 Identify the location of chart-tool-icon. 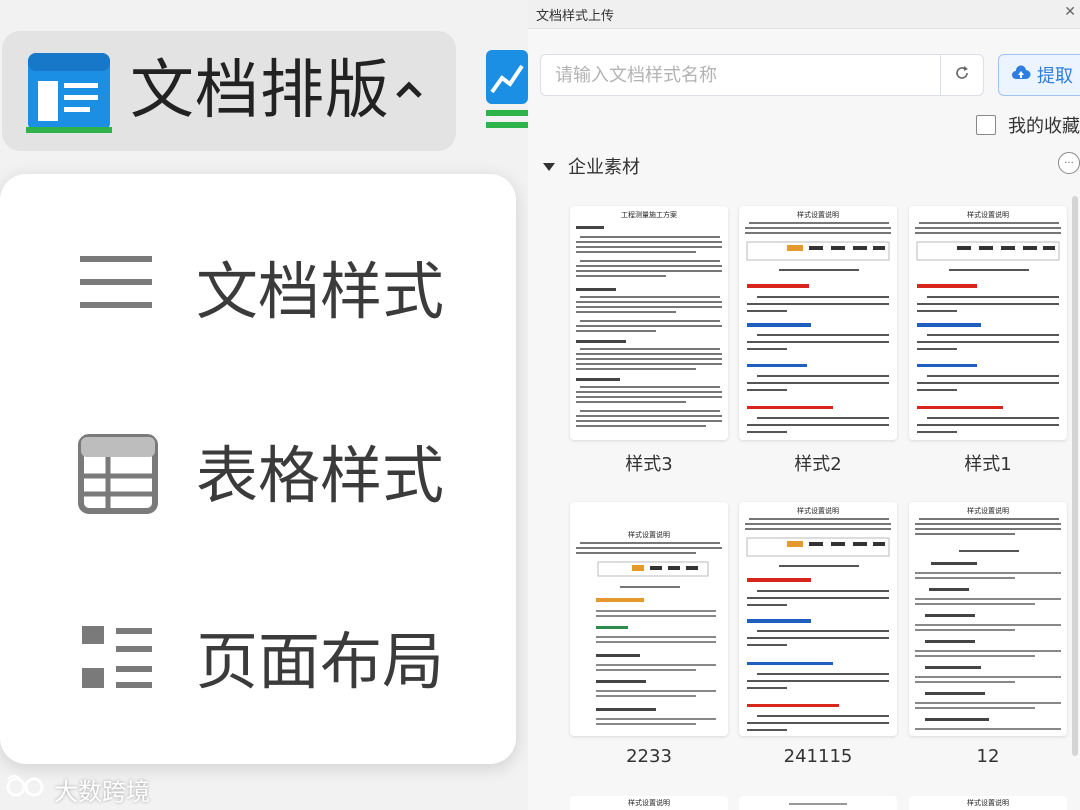
(507, 92).